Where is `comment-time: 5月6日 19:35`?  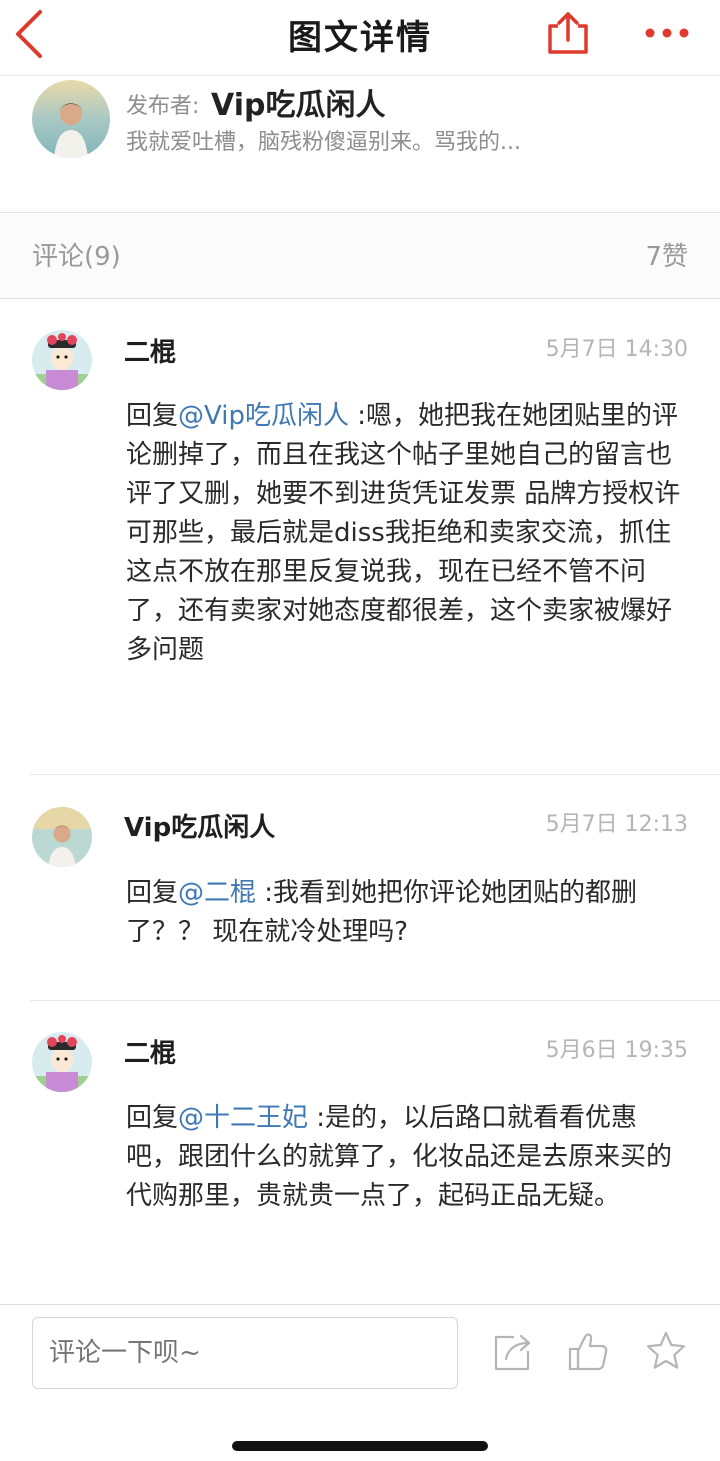
comment-time: 5月6日 19:35 is located at coordinates (616, 1050).